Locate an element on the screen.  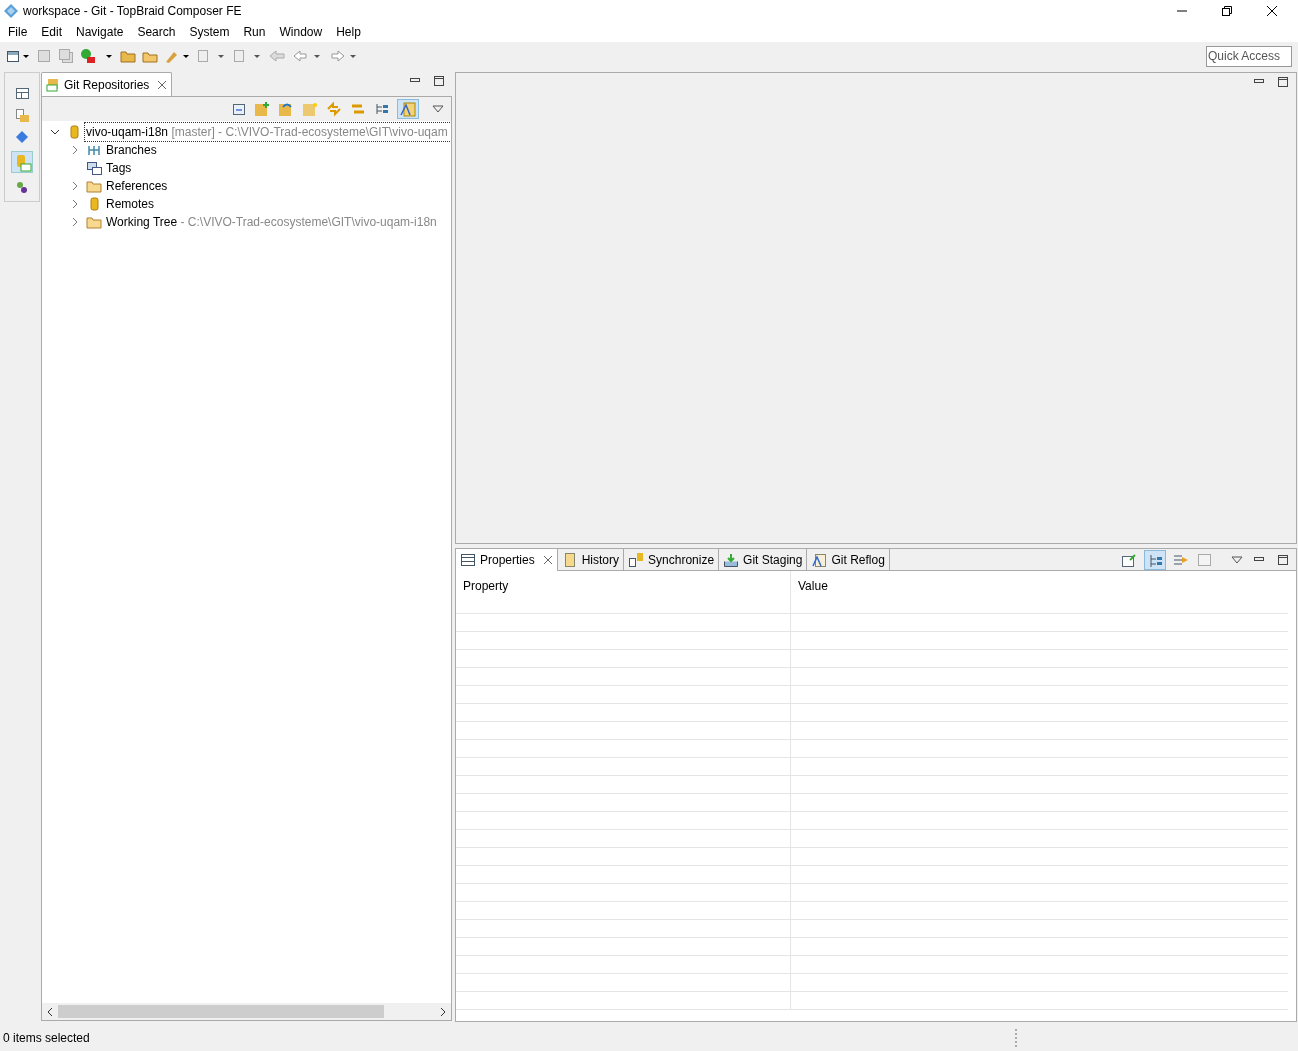
horizontal-scrollbar is located at coordinates (246, 1011).